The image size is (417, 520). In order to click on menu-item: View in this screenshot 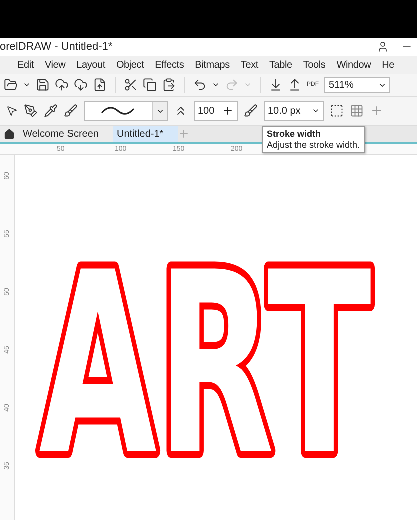, I will do `click(55, 65)`.